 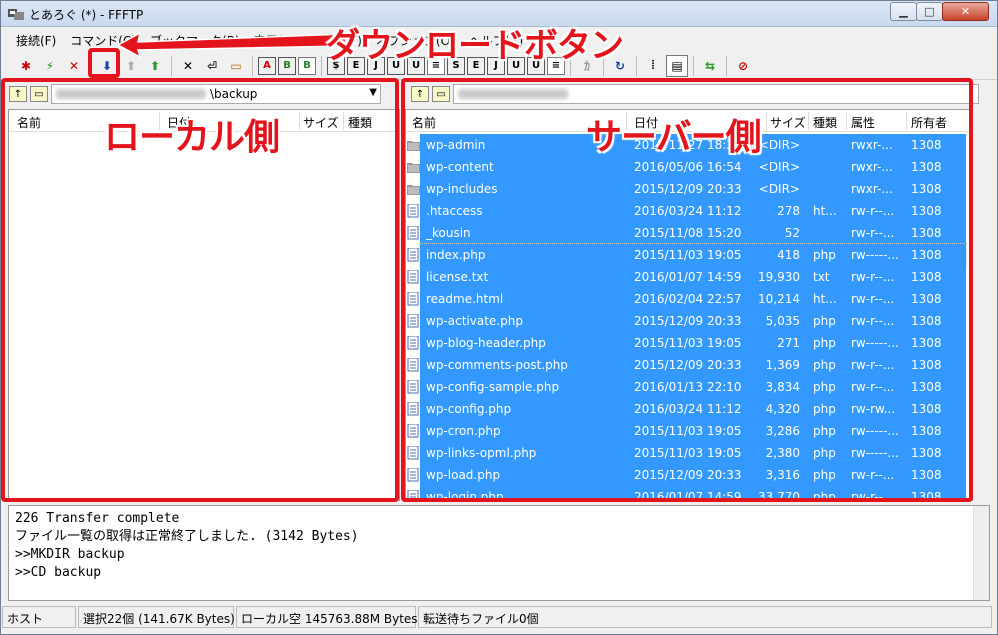 I want to click on annotation-download-button: ダウンロードボタン, so click(x=475, y=46).